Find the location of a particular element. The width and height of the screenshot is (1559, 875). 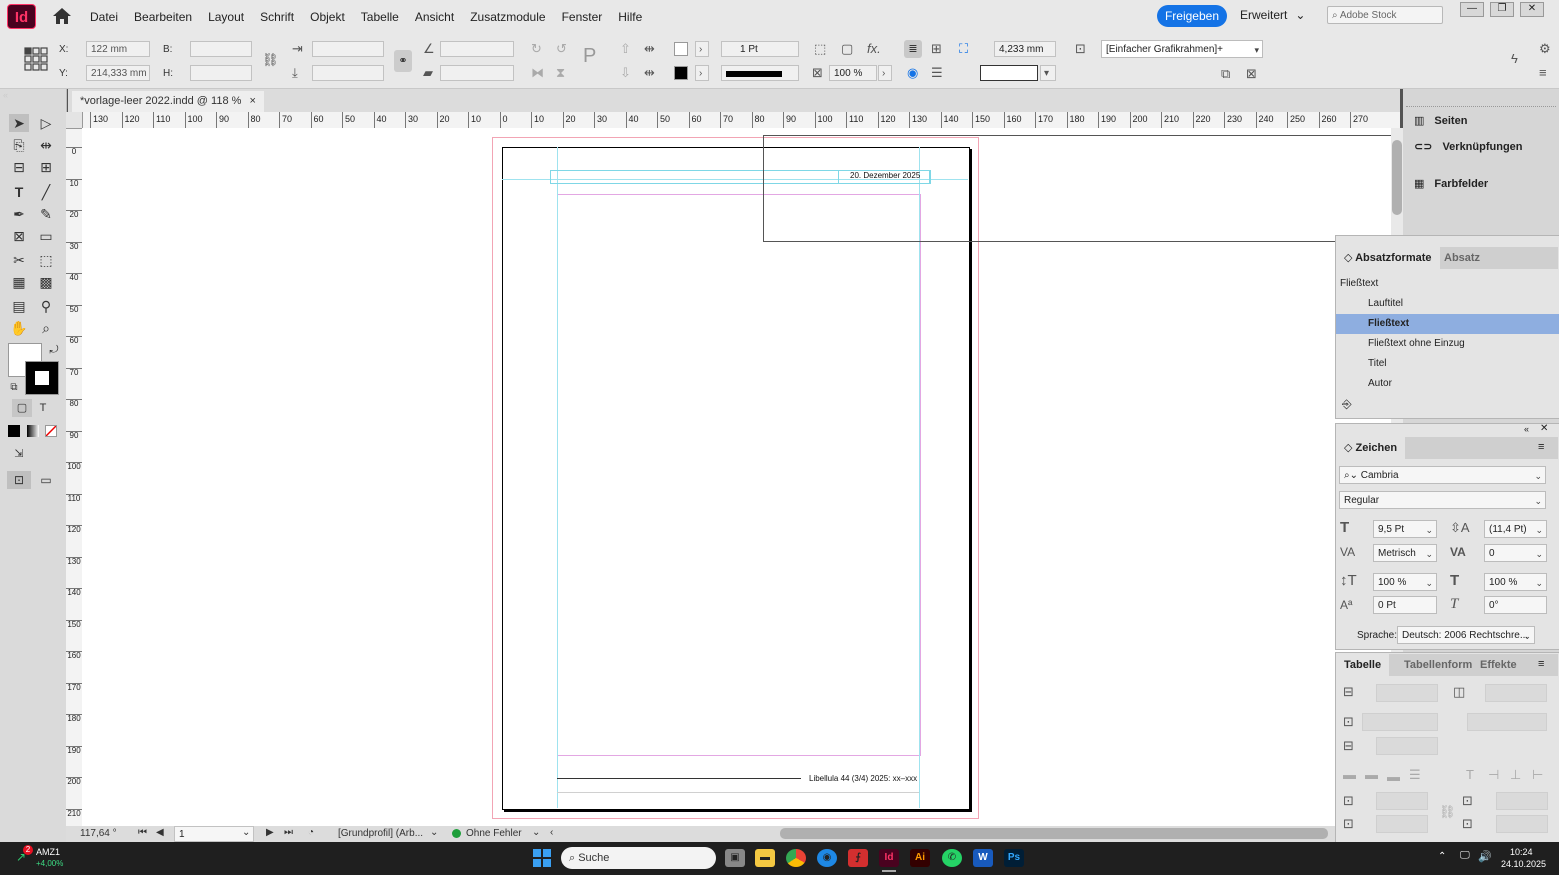

photoshop-taskbar-icon: Ps is located at coordinates (1014, 858).